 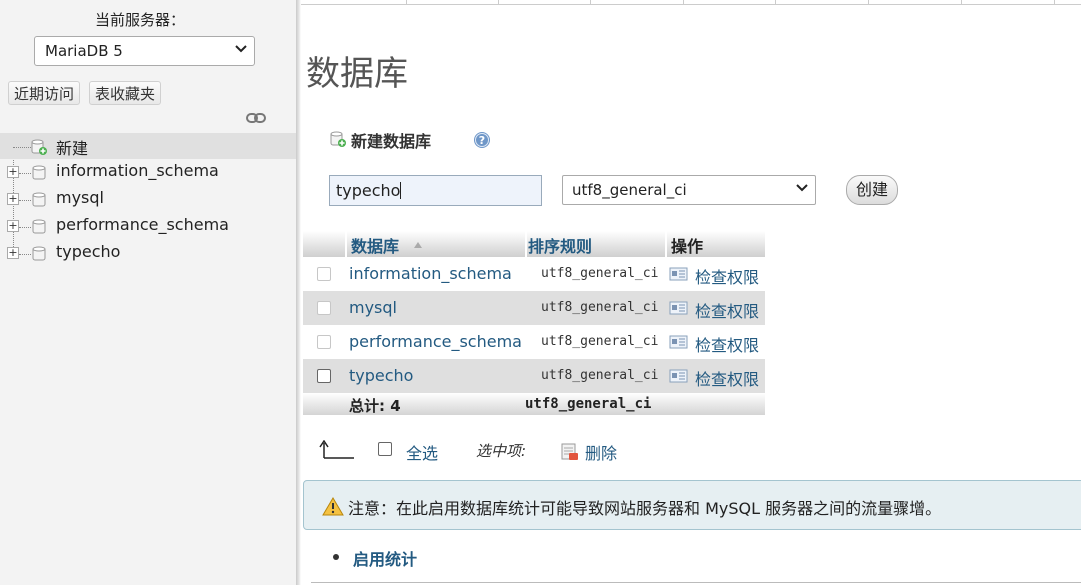 I want to click on recent-button: 近期访问, so click(x=44, y=93).